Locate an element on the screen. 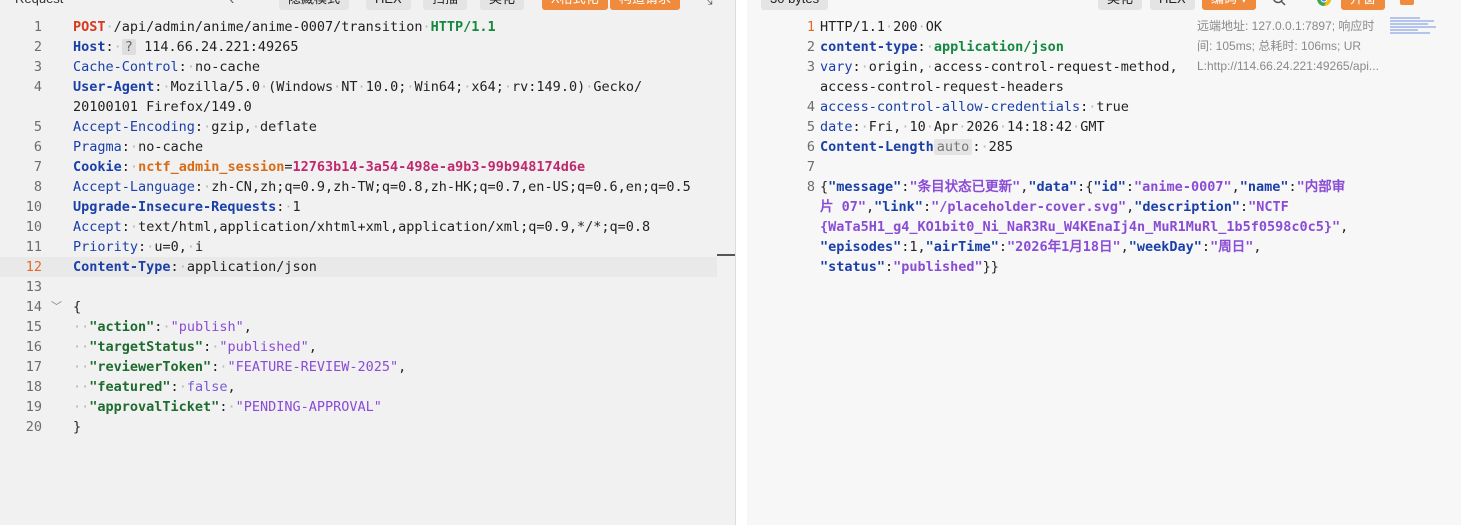 The image size is (1461, 525). header-name: User-Agent is located at coordinates (114, 87).